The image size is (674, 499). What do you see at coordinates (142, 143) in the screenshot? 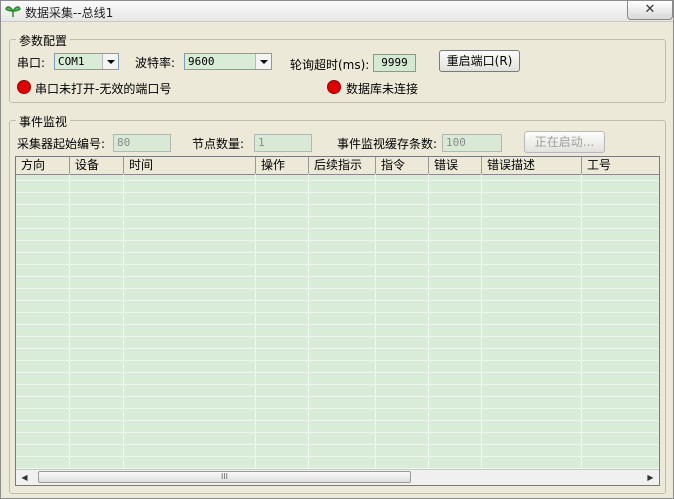
I see `start-no-input: 80` at bounding box center [142, 143].